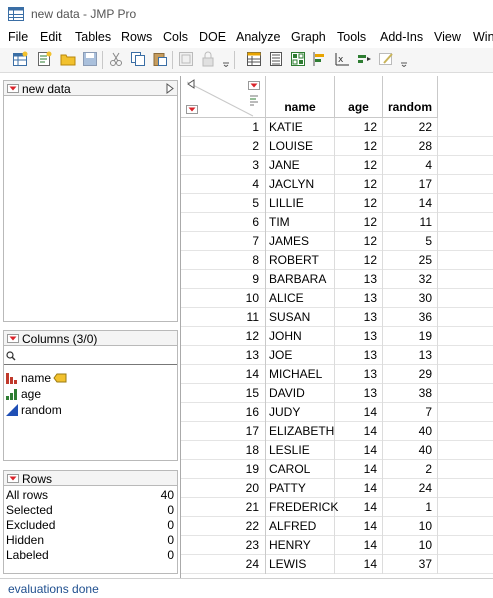 The height and width of the screenshot is (598, 493). What do you see at coordinates (386, 59) in the screenshot?
I see `annotate-icon` at bounding box center [386, 59].